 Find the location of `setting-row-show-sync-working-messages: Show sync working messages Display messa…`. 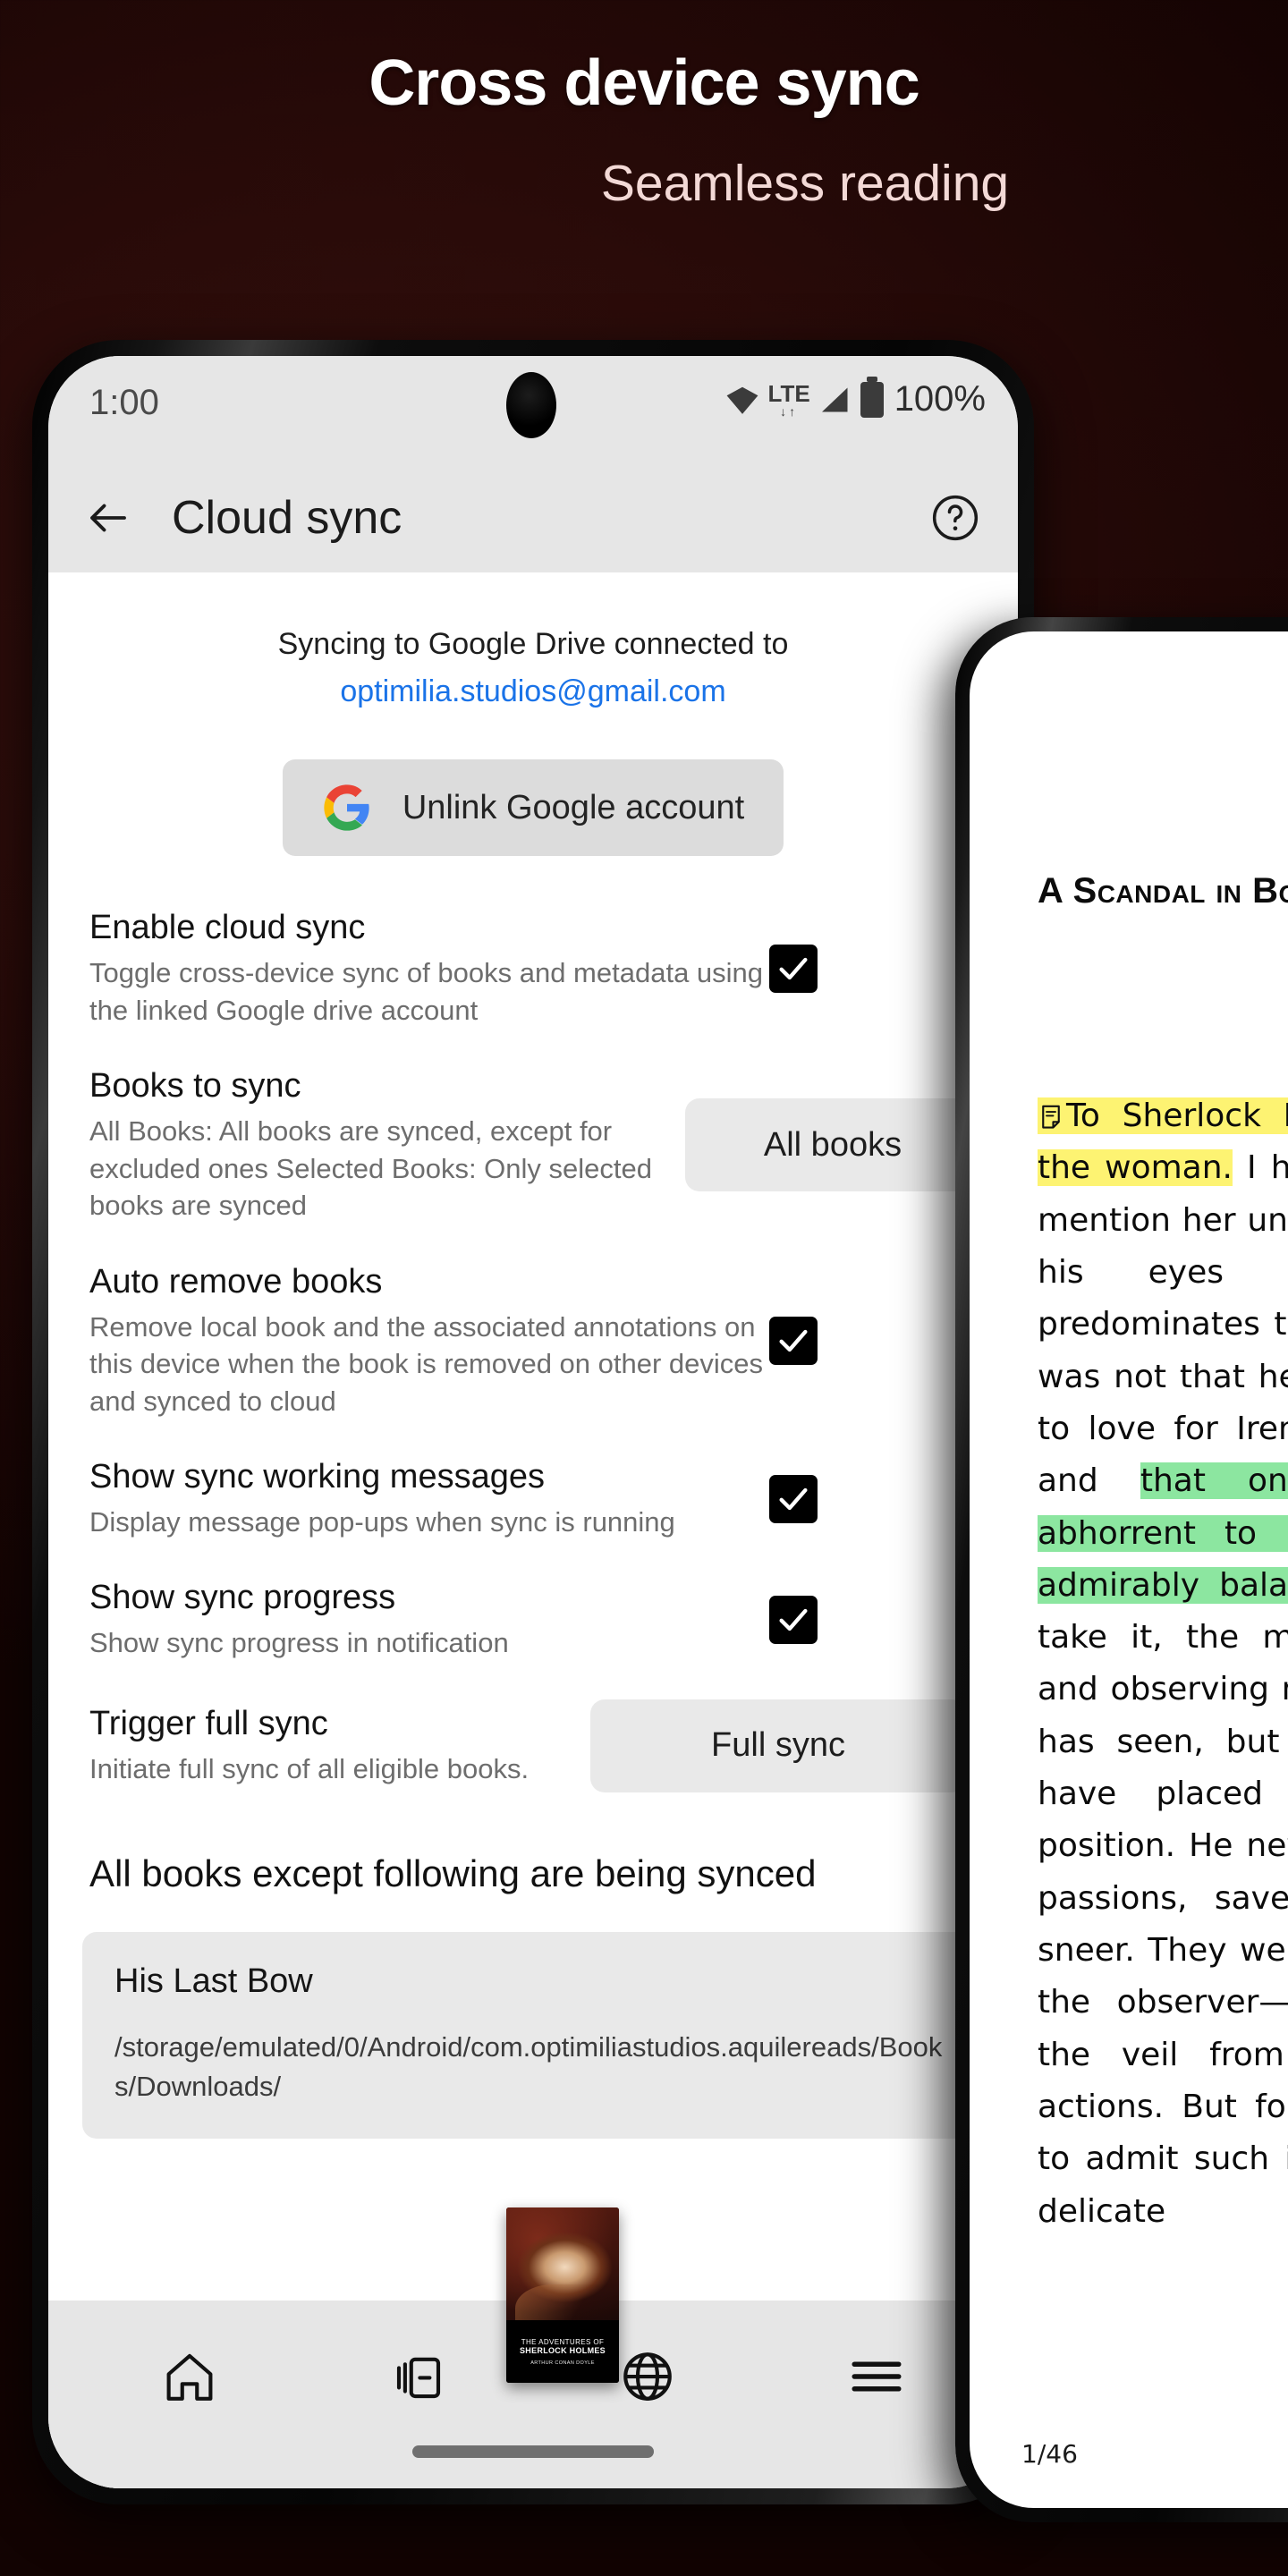

setting-row-show-sync-working-messages: Show sync working messages Display messa… is located at coordinates (533, 1498).